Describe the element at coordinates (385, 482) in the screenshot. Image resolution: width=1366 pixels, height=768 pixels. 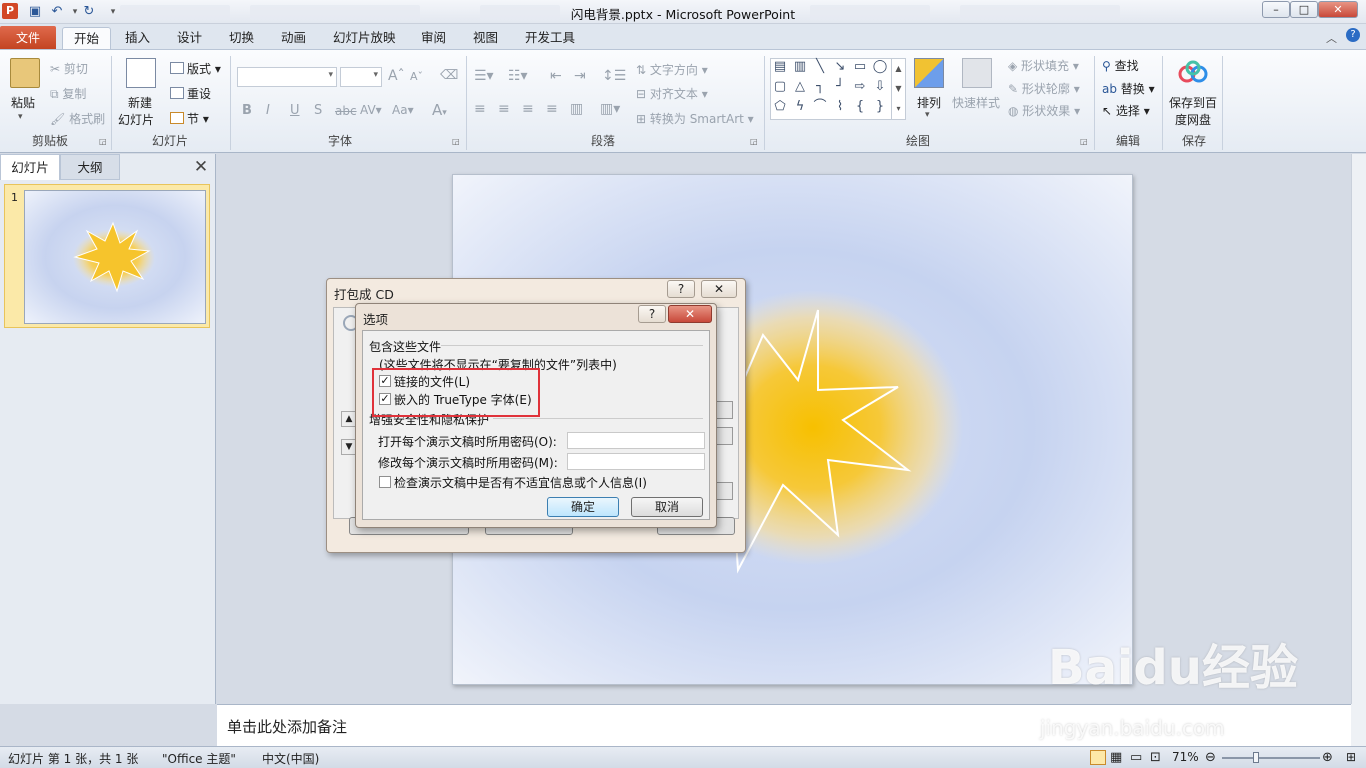
I see `inspect-presentation-checkbox` at that location.